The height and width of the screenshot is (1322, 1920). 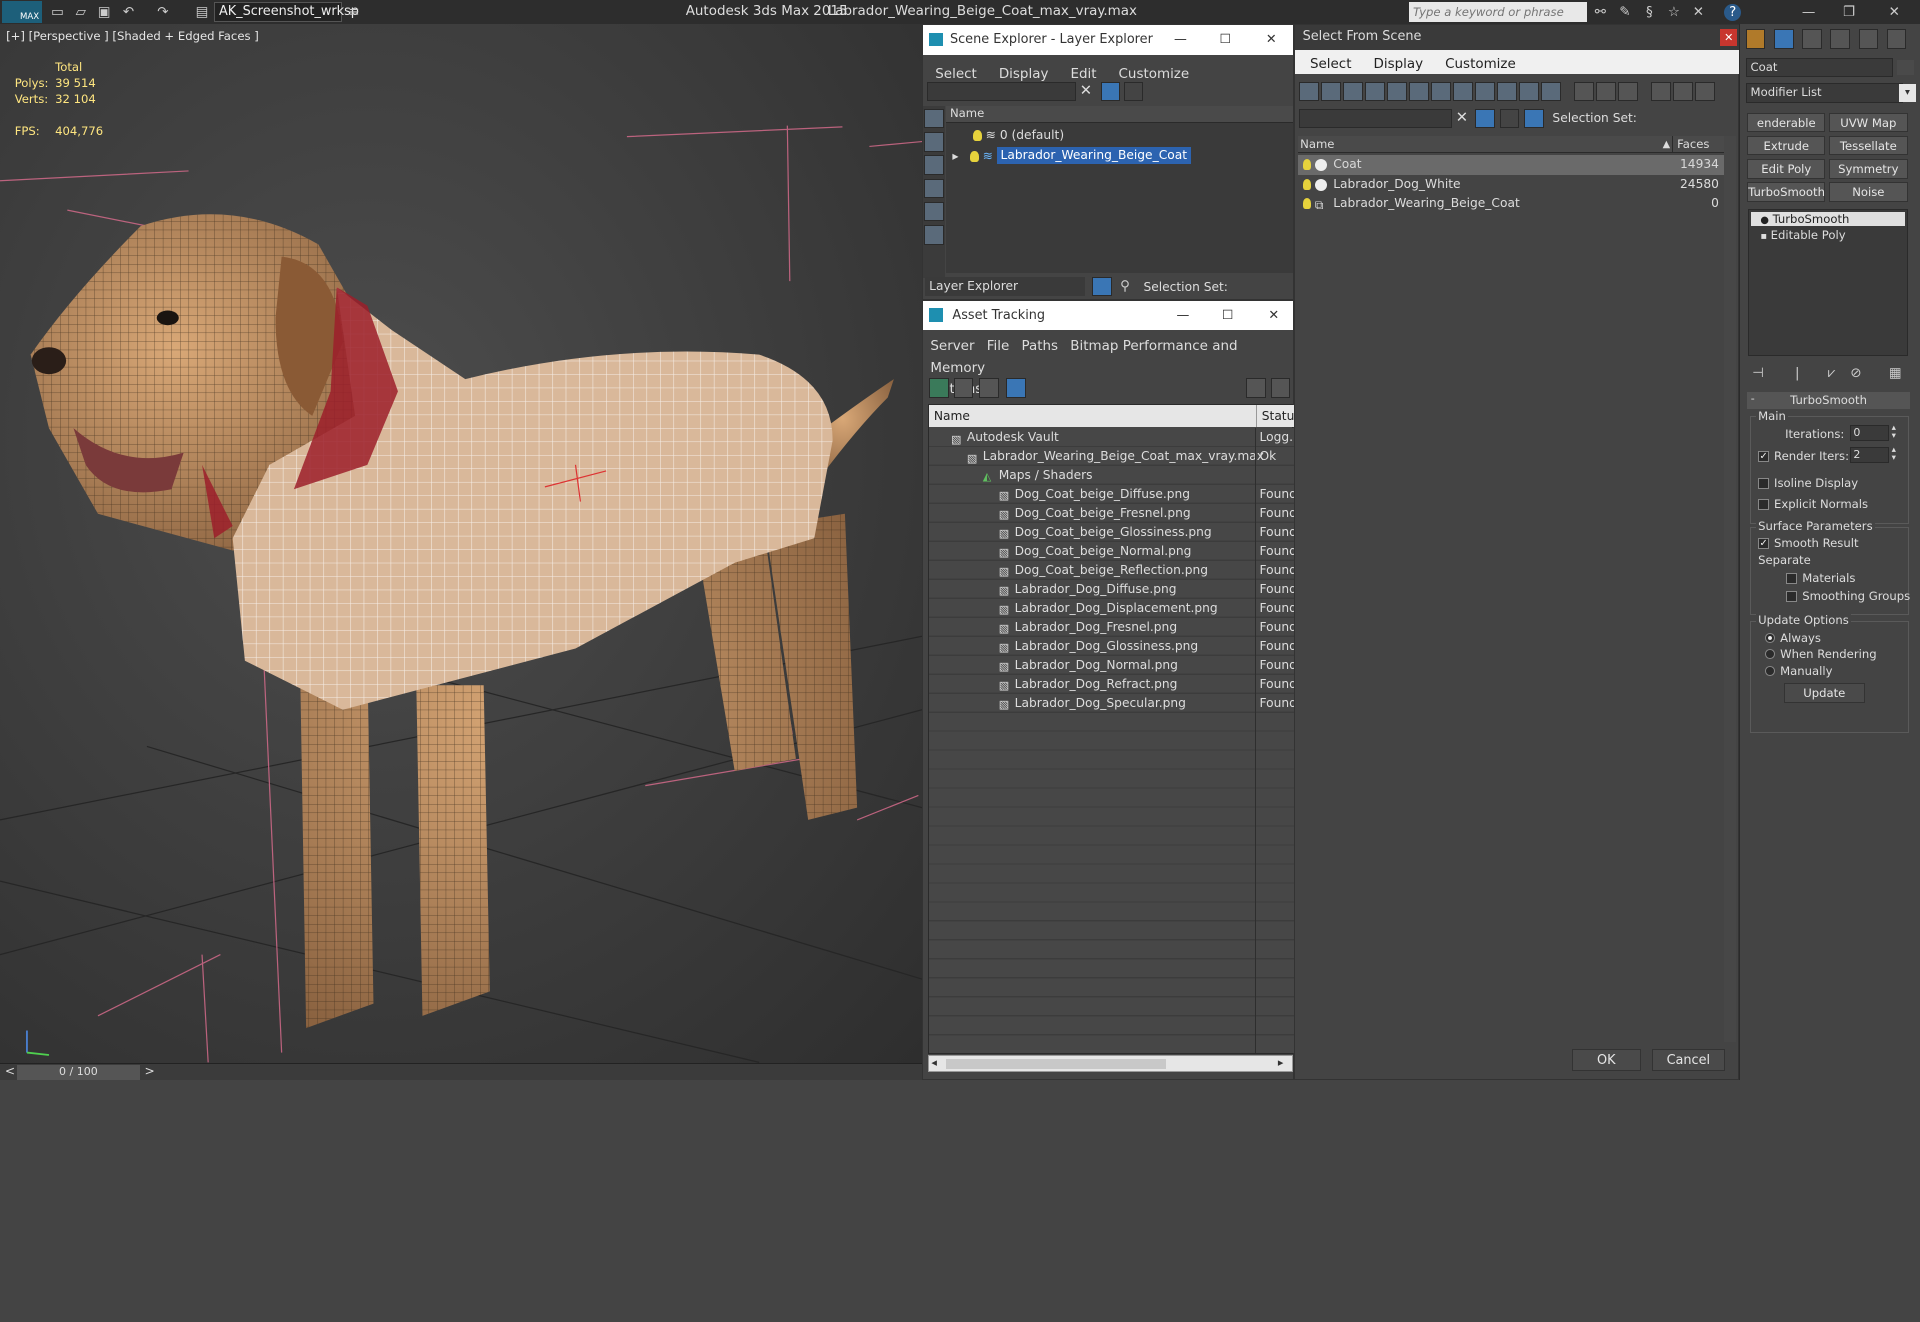 I want to click on asset-row: ▧ Labrador_Dog_Diffuse.png Found, so click(x=1112, y=589).